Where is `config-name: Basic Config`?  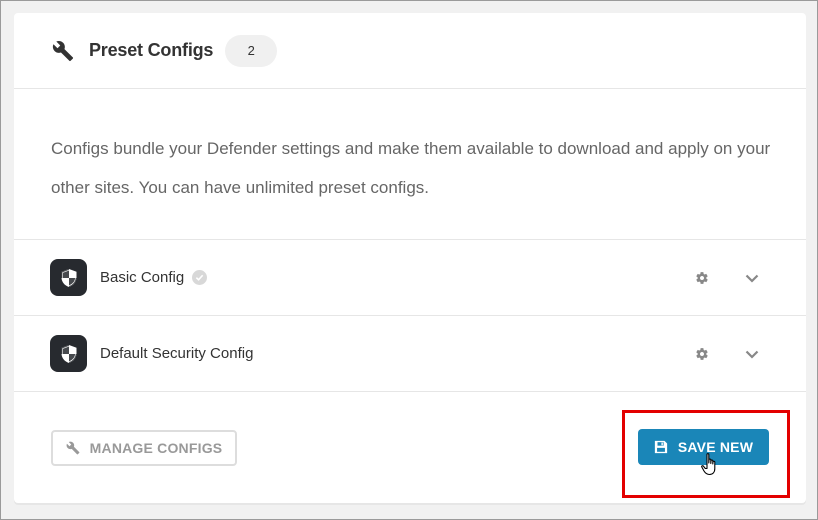 config-name: Basic Config is located at coordinates (142, 277).